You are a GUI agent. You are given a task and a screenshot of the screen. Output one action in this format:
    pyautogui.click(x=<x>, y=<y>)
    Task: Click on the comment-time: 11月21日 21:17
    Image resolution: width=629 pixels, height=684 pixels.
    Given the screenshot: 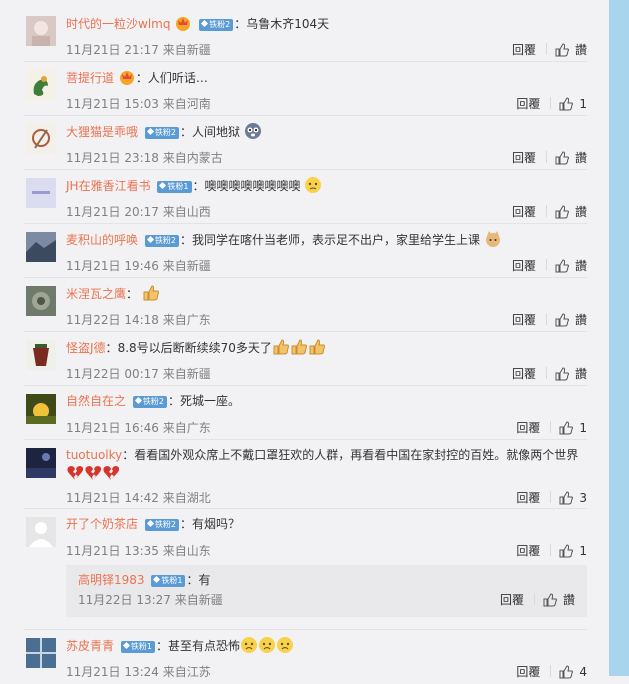 What is the action you would take?
    pyautogui.click(x=112, y=50)
    